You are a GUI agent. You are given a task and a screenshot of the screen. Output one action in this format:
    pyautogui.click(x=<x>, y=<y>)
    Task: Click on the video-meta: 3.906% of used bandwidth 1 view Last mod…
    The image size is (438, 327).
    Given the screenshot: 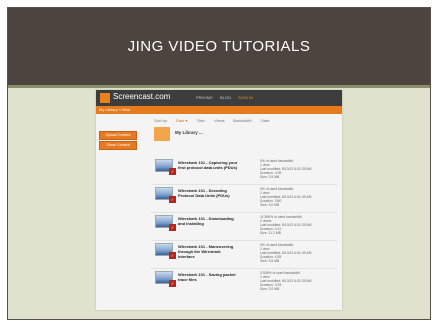 What is the action you would take?
    pyautogui.click(x=286, y=281)
    